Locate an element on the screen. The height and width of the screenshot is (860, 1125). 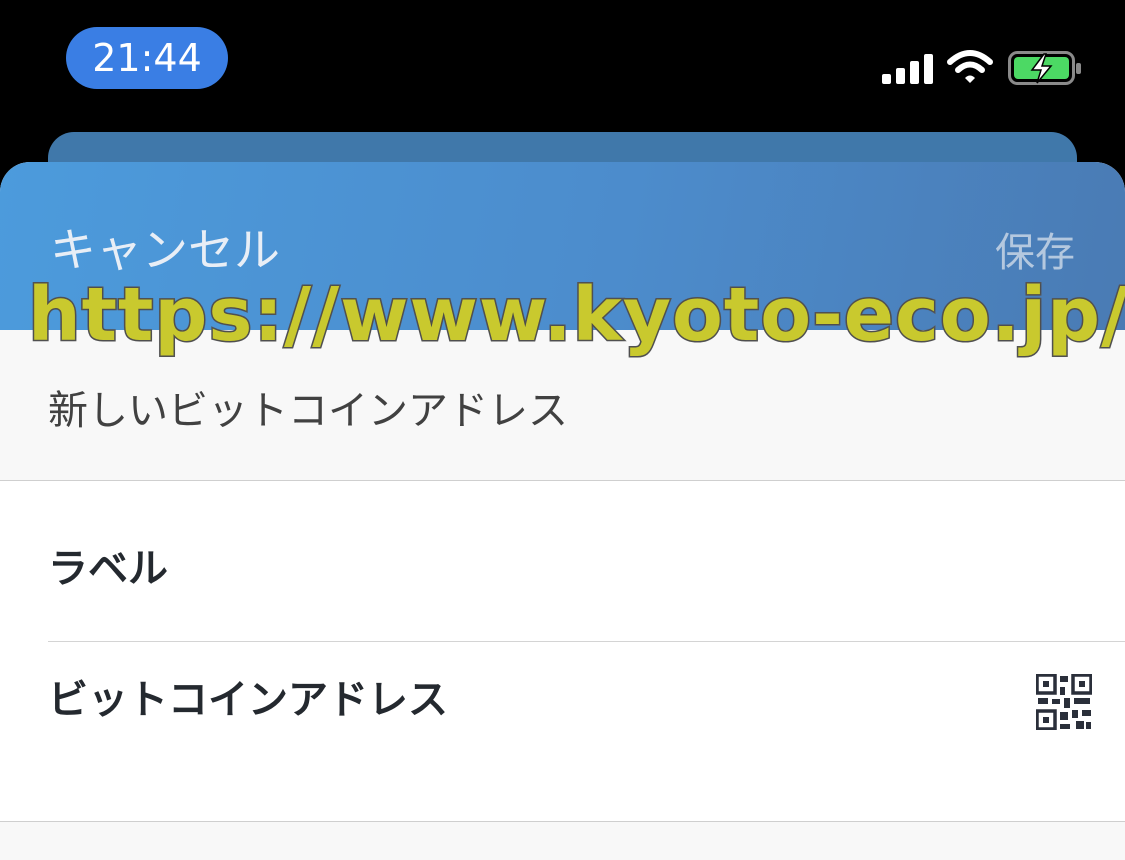
battery-charging-icon is located at coordinates (1044, 68).